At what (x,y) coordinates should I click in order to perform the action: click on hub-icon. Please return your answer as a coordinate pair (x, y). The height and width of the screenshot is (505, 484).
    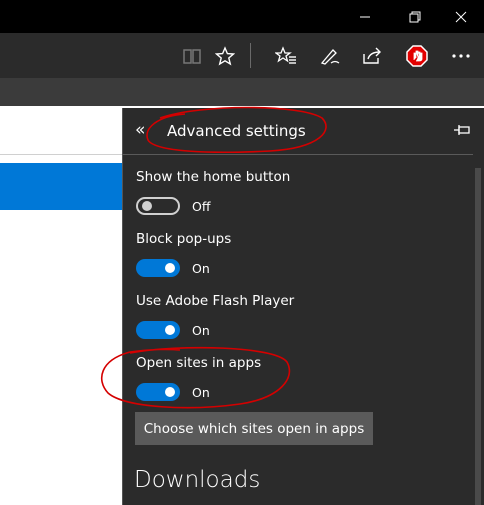
    Looking at the image, I should click on (286, 55).